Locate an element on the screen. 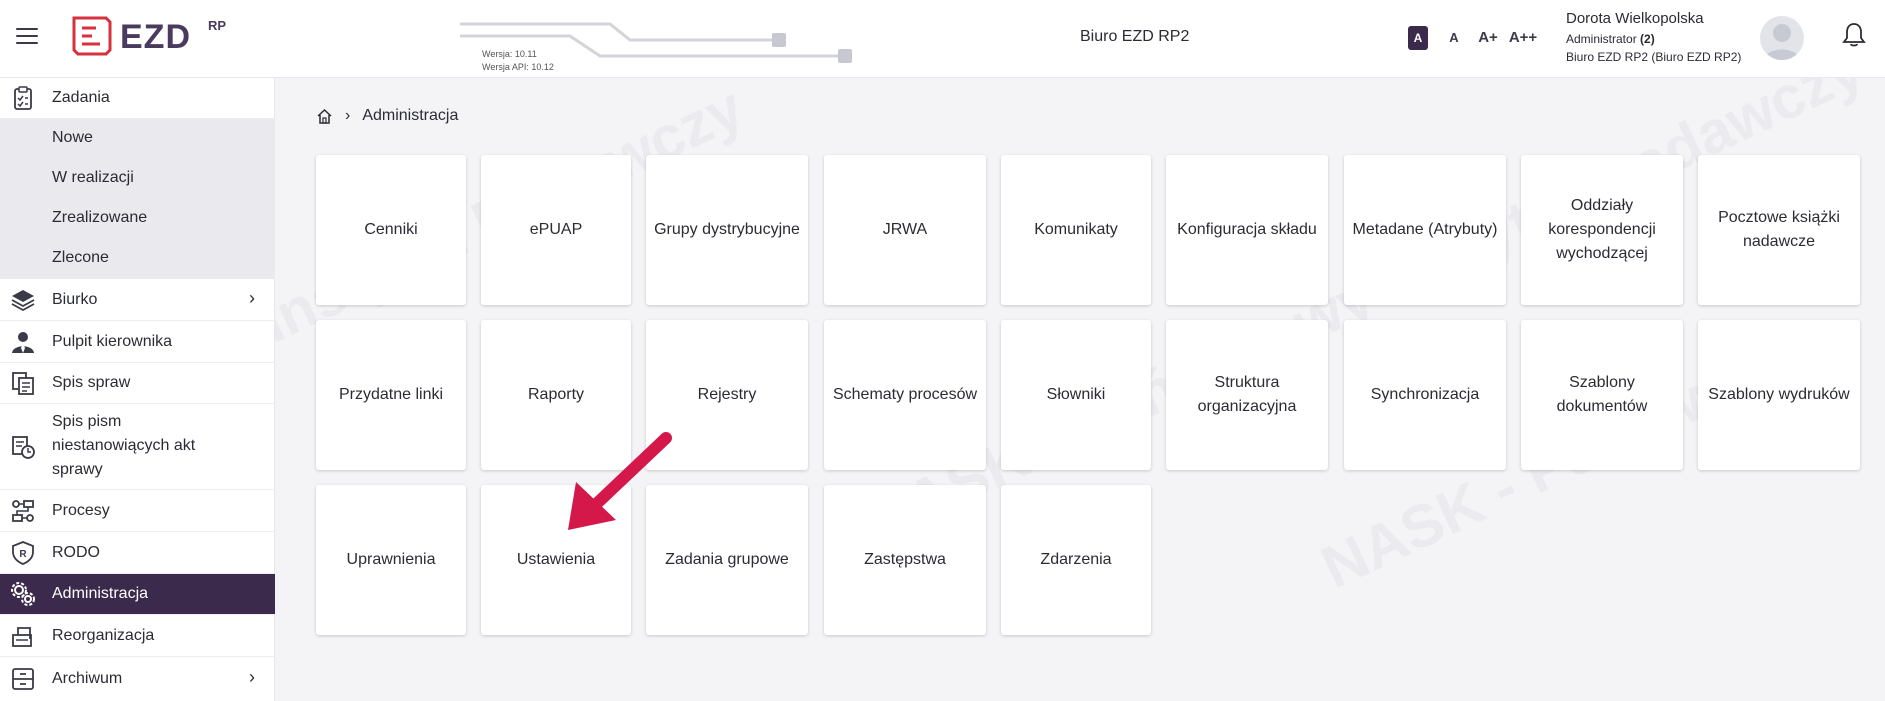 The height and width of the screenshot is (701, 1885). home-icon is located at coordinates (324, 116).